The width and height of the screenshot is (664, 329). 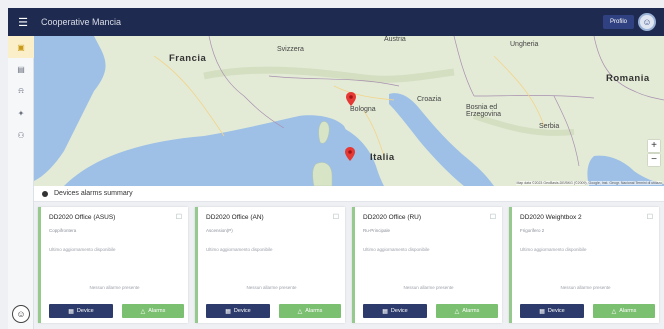 What do you see at coordinates (235, 217) in the screenshot?
I see `device-card-title: DD2020 Office (AN)` at bounding box center [235, 217].